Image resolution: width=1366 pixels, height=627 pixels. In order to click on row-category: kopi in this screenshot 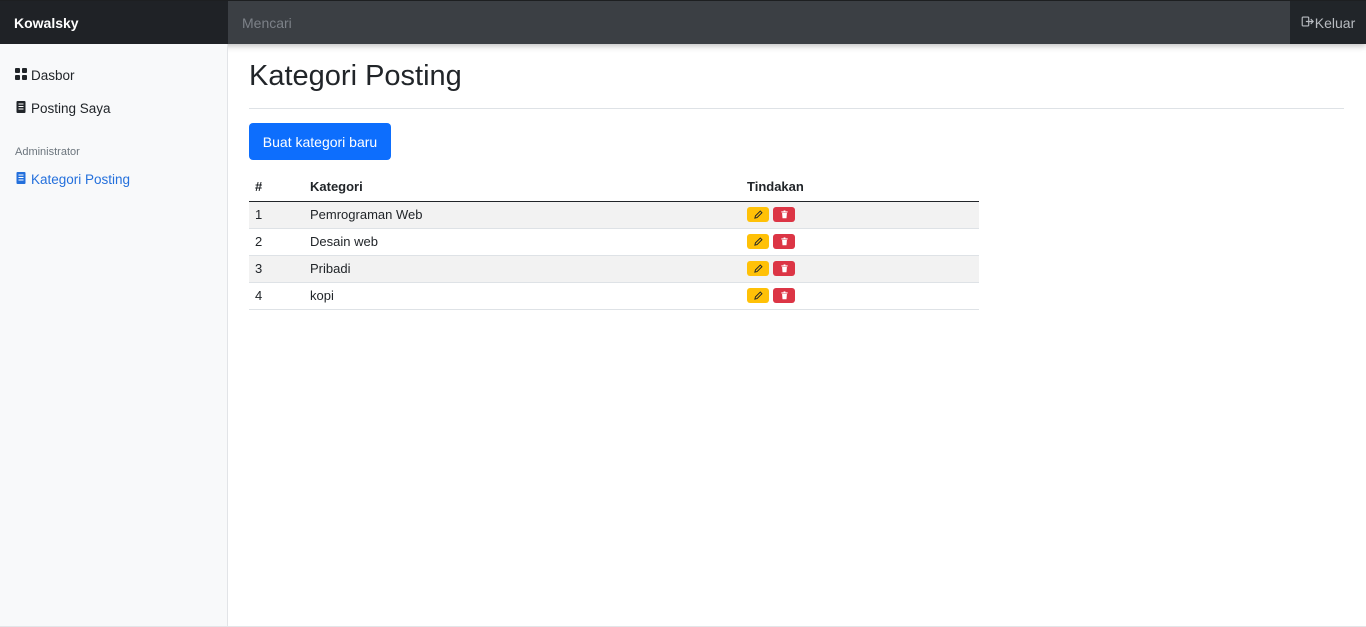, I will do `click(522, 296)`.